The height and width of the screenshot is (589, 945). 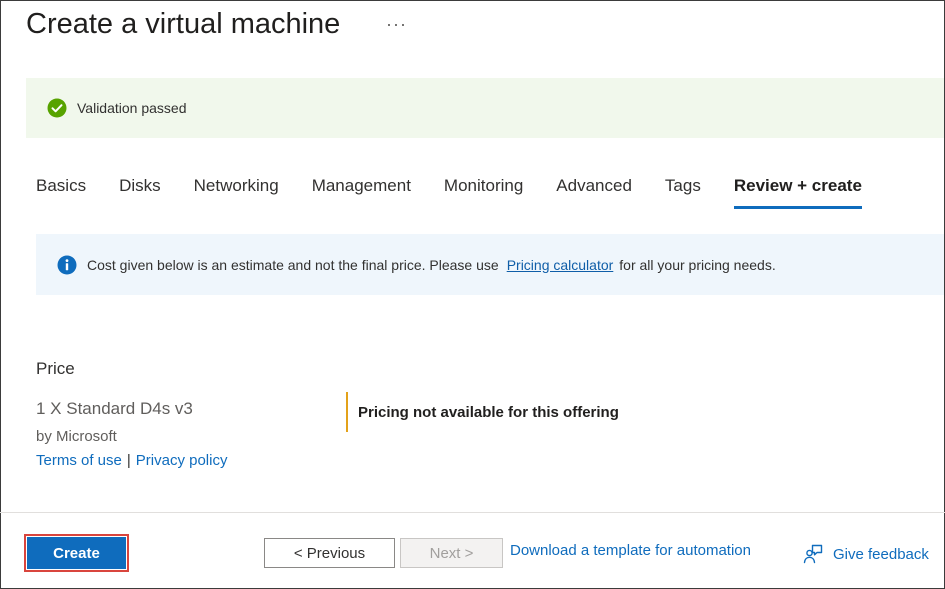 What do you see at coordinates (683, 193) in the screenshot?
I see `tab-tags: Tags` at bounding box center [683, 193].